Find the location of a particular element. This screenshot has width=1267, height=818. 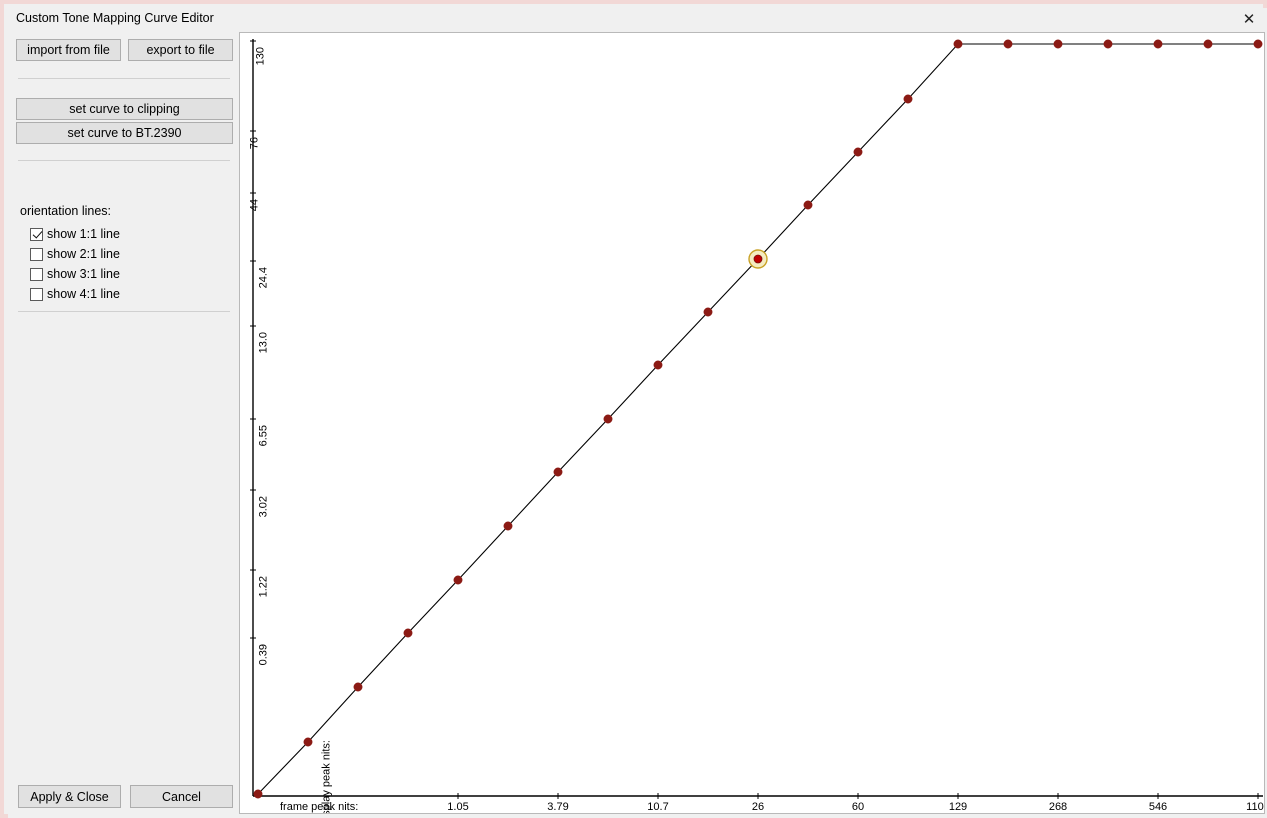

x-axis-tick-label: 60 is located at coordinates (858, 807).